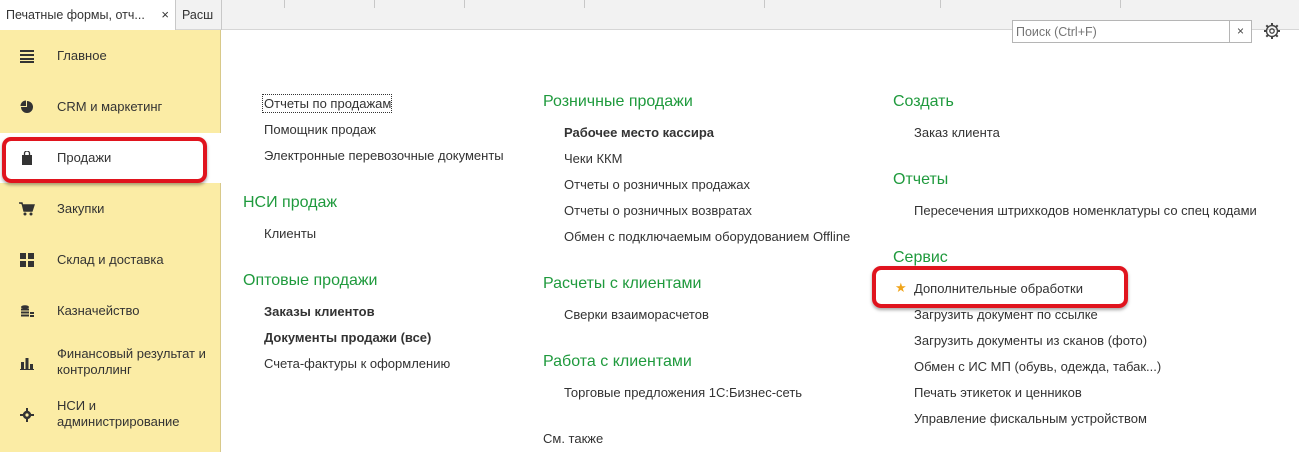 The image size is (1299, 452). I want to click on link-client-orders: Заказы клиентов, so click(319, 312).